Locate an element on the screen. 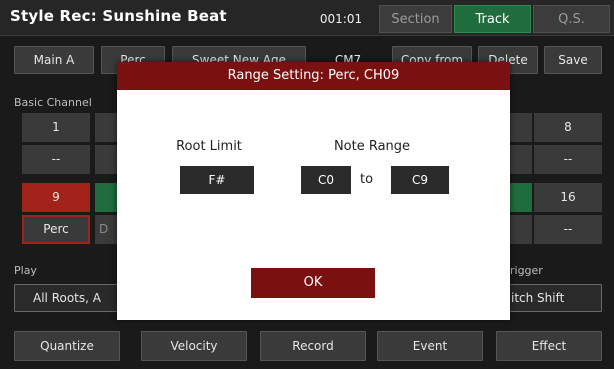 The width and height of the screenshot is (614, 369). channel-8-number: 8 is located at coordinates (568, 127).